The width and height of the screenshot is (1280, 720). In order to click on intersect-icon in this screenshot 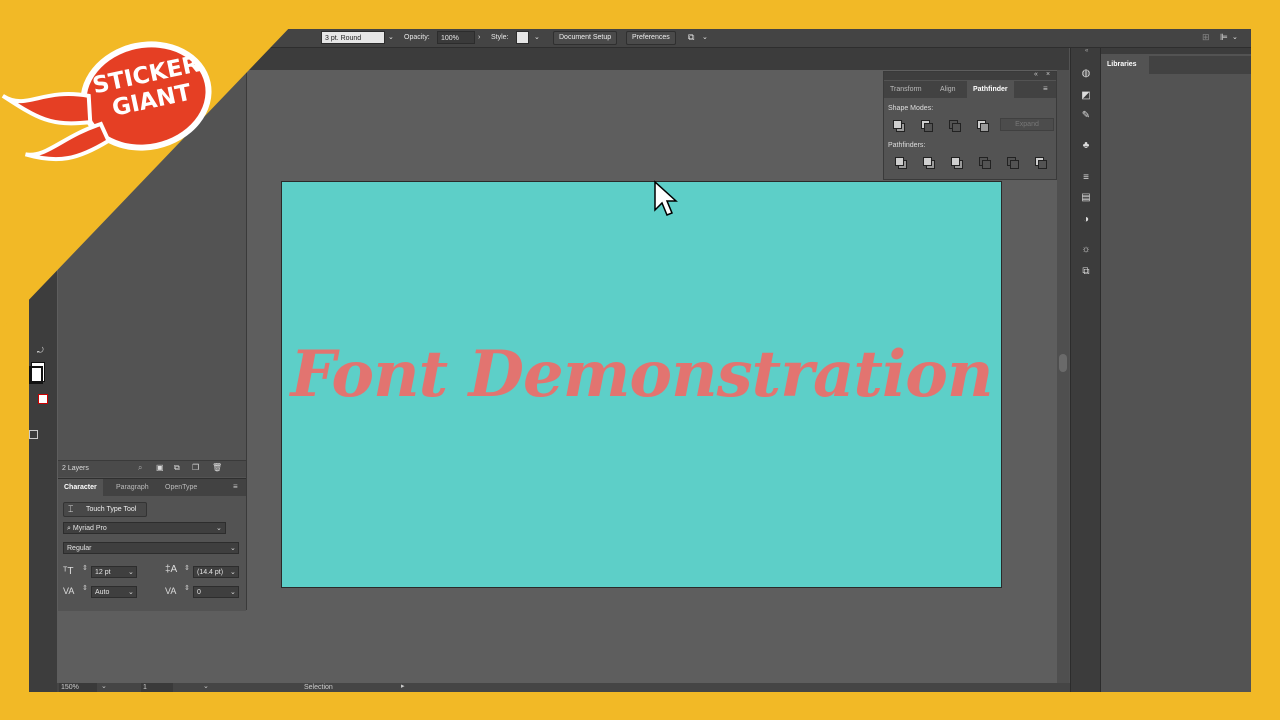, I will do `click(955, 126)`.